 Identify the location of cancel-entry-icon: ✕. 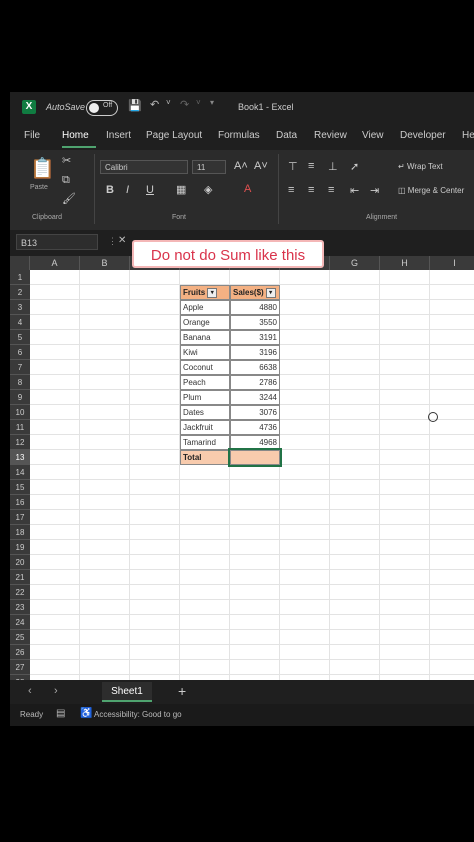
(122, 240).